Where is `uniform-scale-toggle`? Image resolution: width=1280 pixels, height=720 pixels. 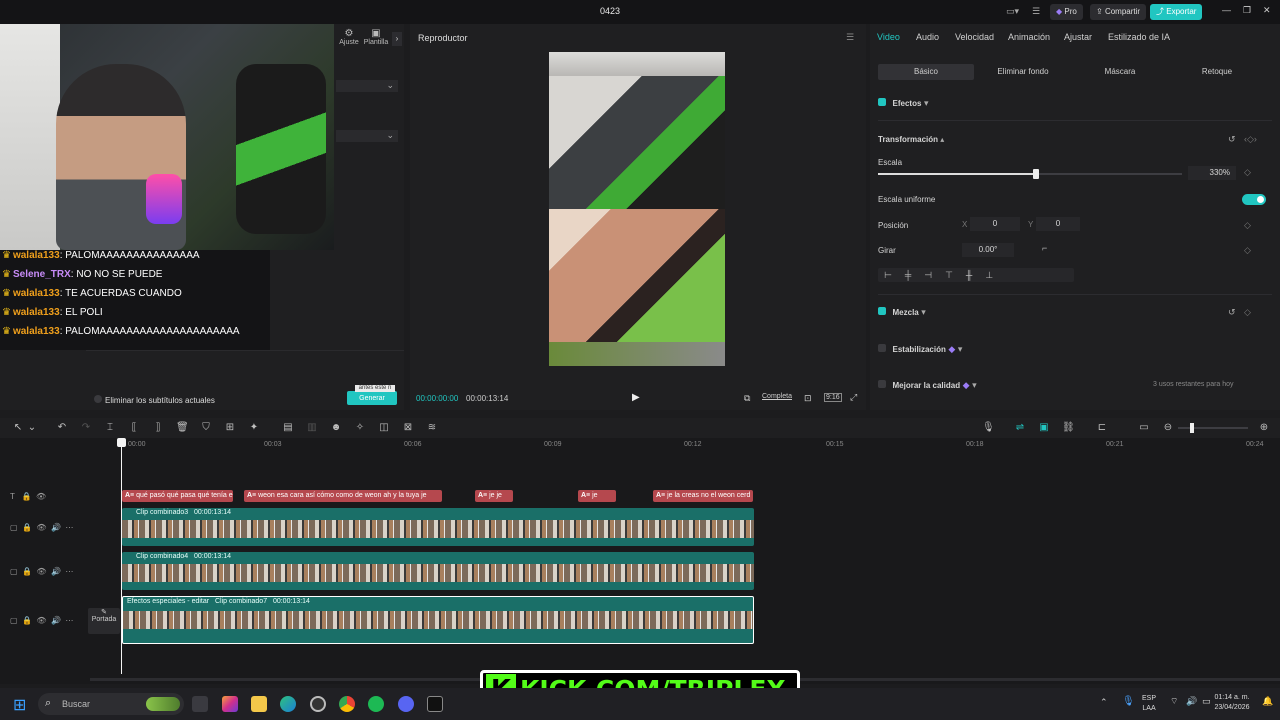
uniform-scale-toggle is located at coordinates (1254, 199).